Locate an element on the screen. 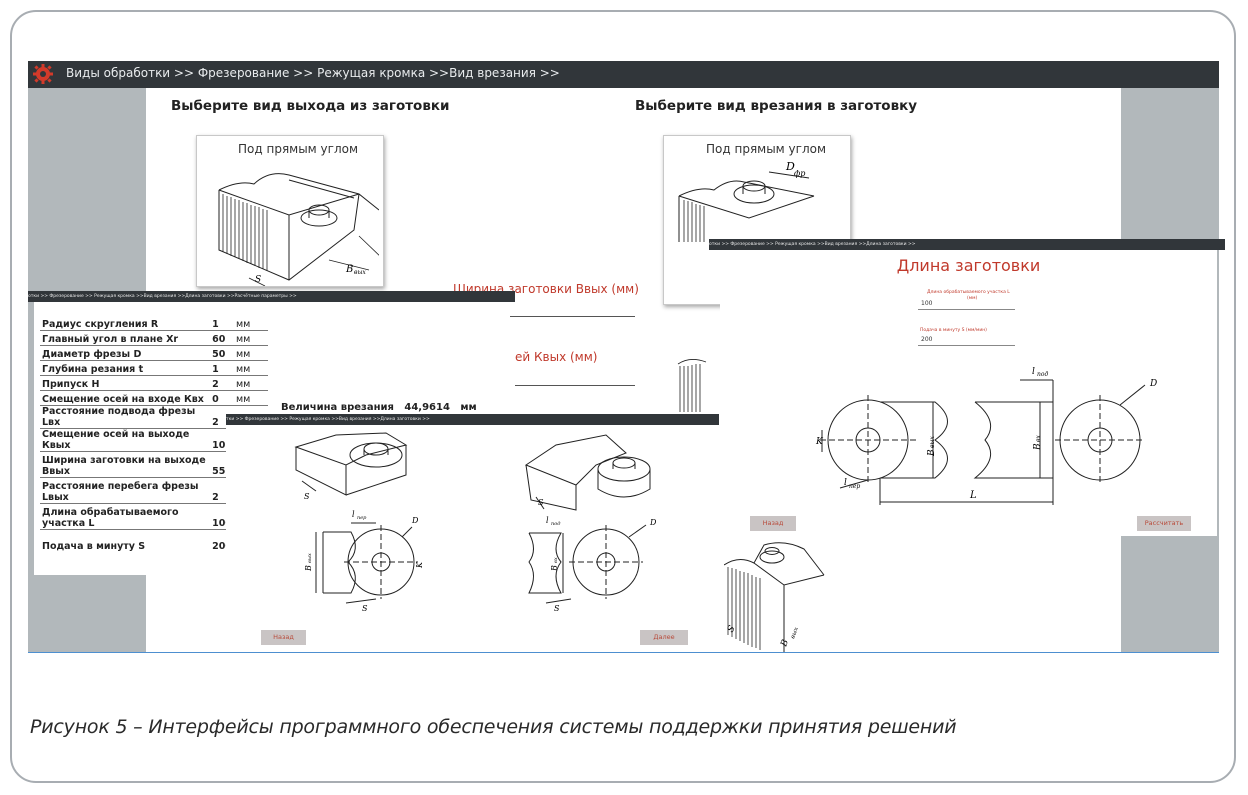  param-label: Смещение осей на выходе Квых is located at coordinates (125, 440).